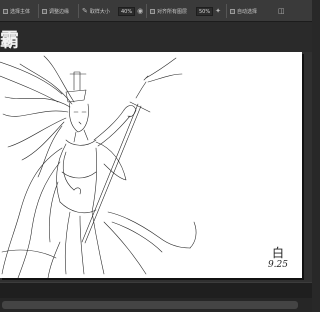 This screenshot has height=312, width=320. I want to click on watermark-letter: D, so click(7, 42).